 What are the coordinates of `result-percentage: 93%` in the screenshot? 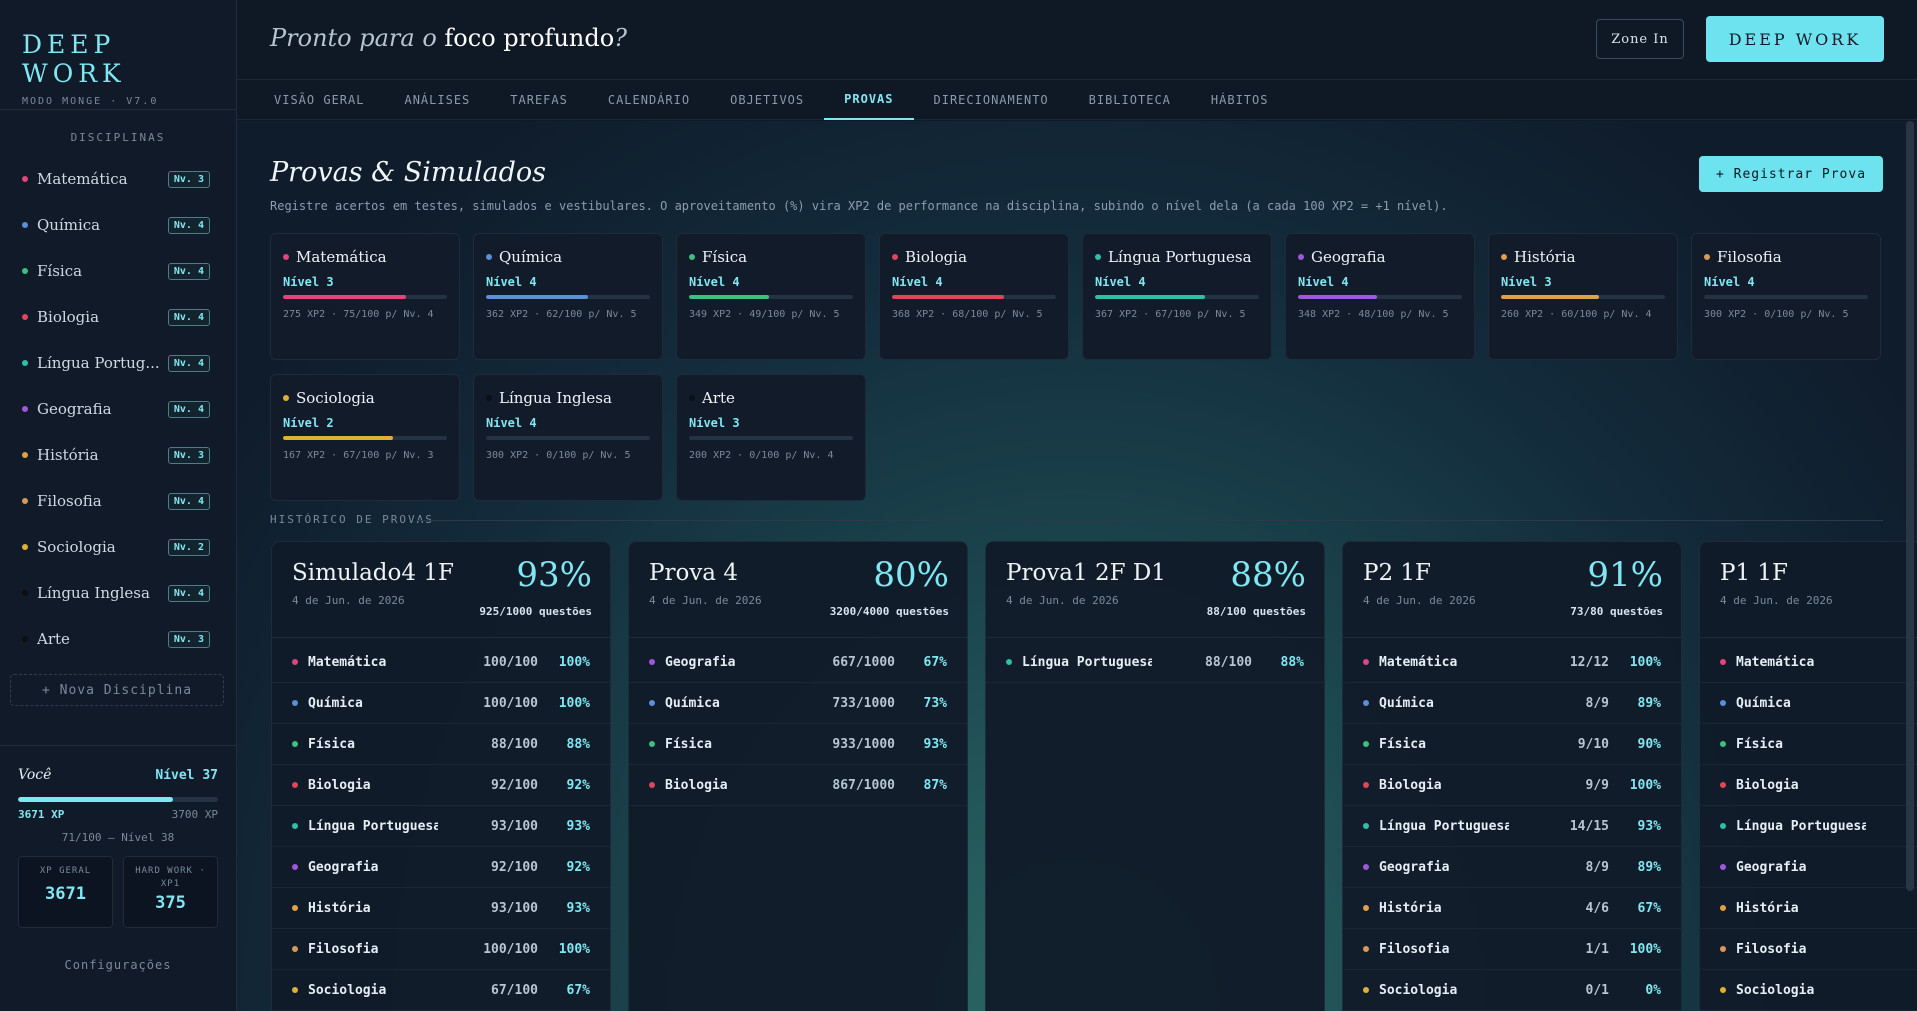 It's located at (1649, 826).